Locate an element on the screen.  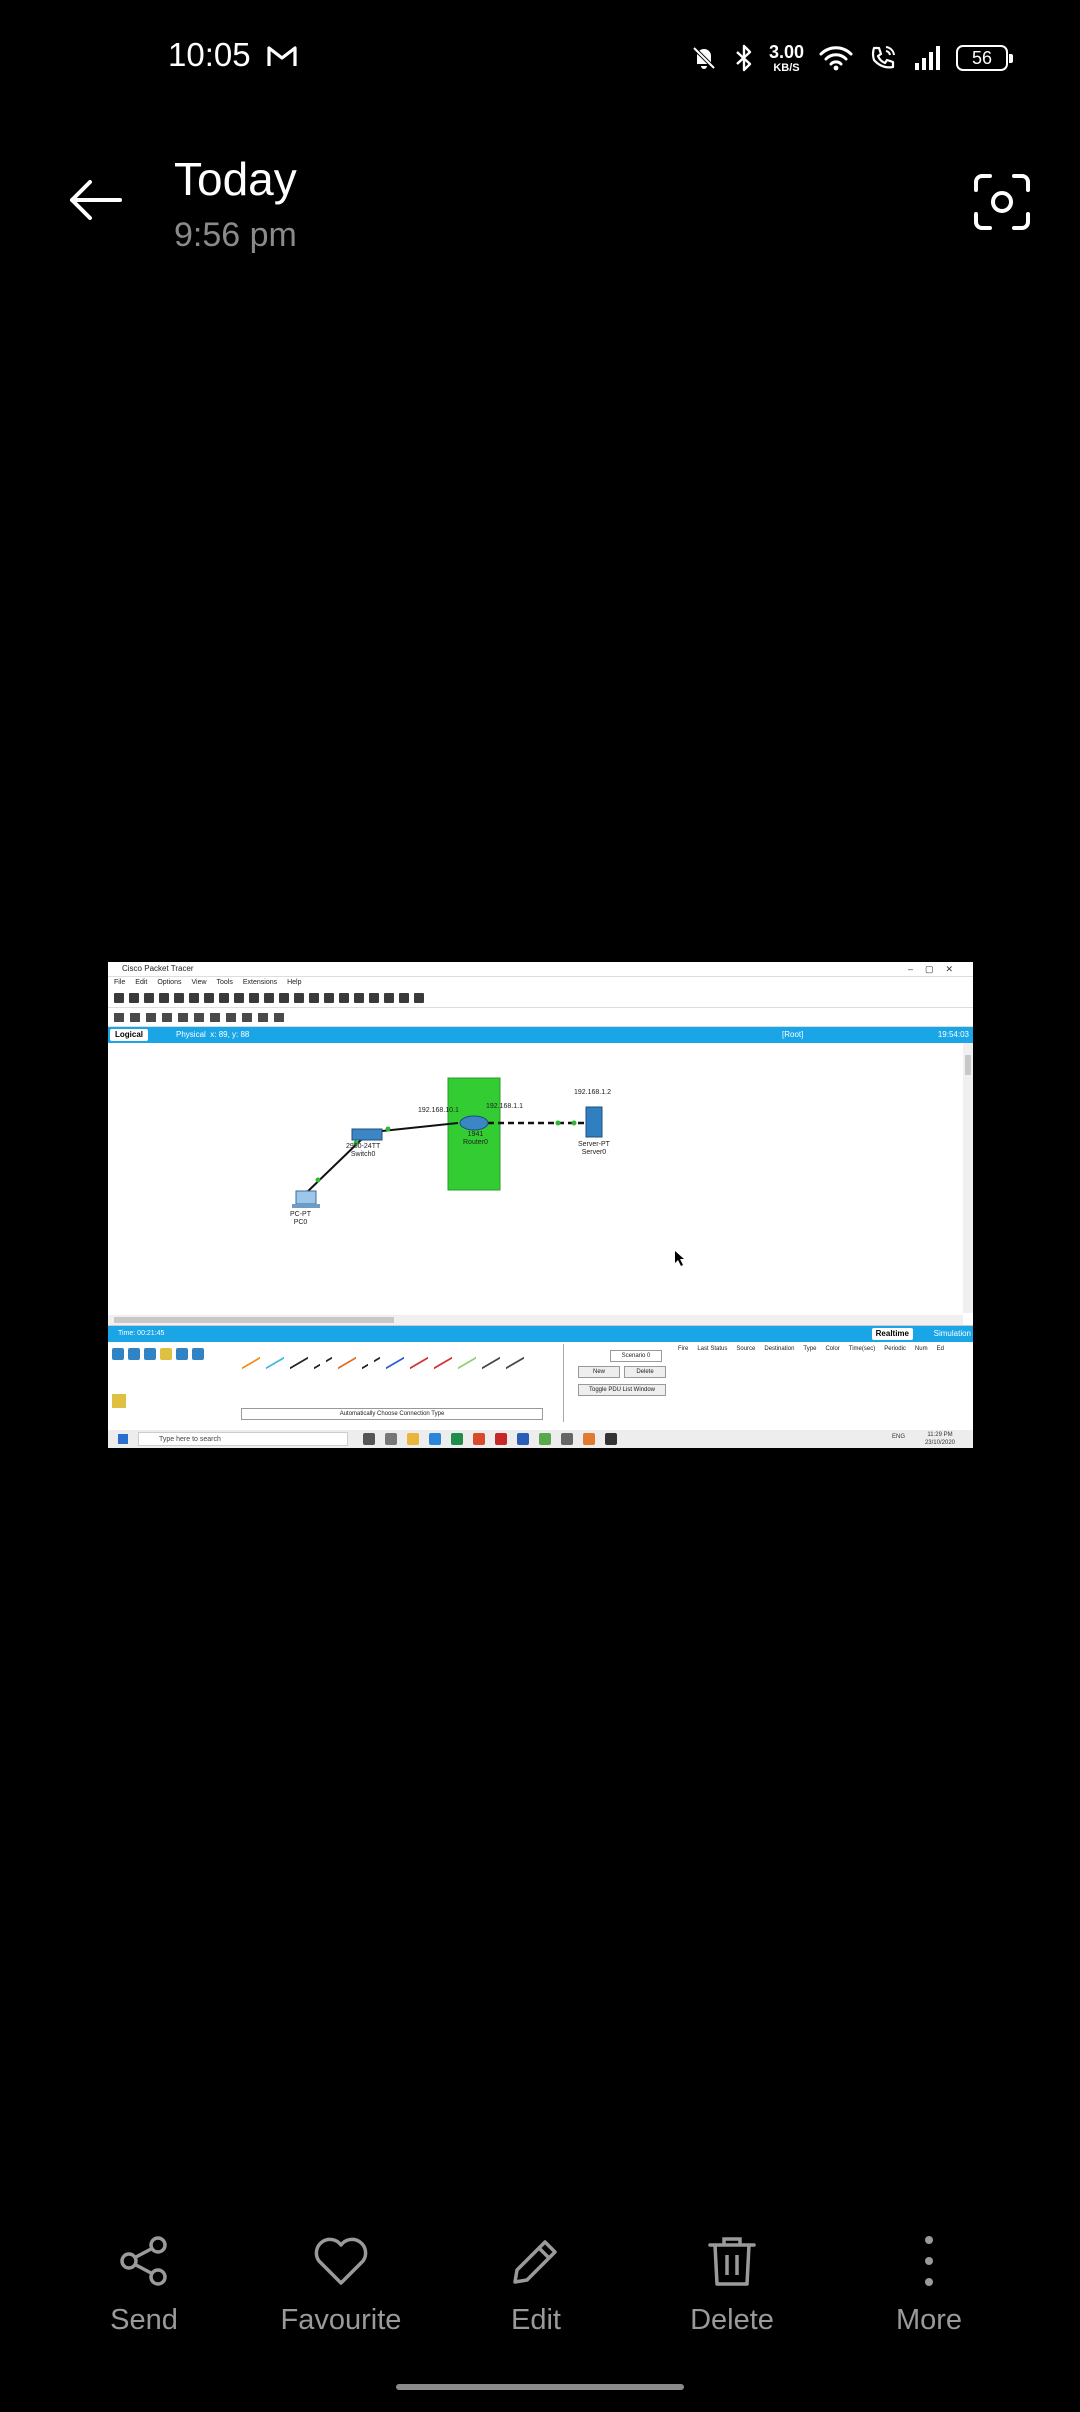
status-bar: 10:05 3.00 KB/S 56 is located at coordinates (540, 58).